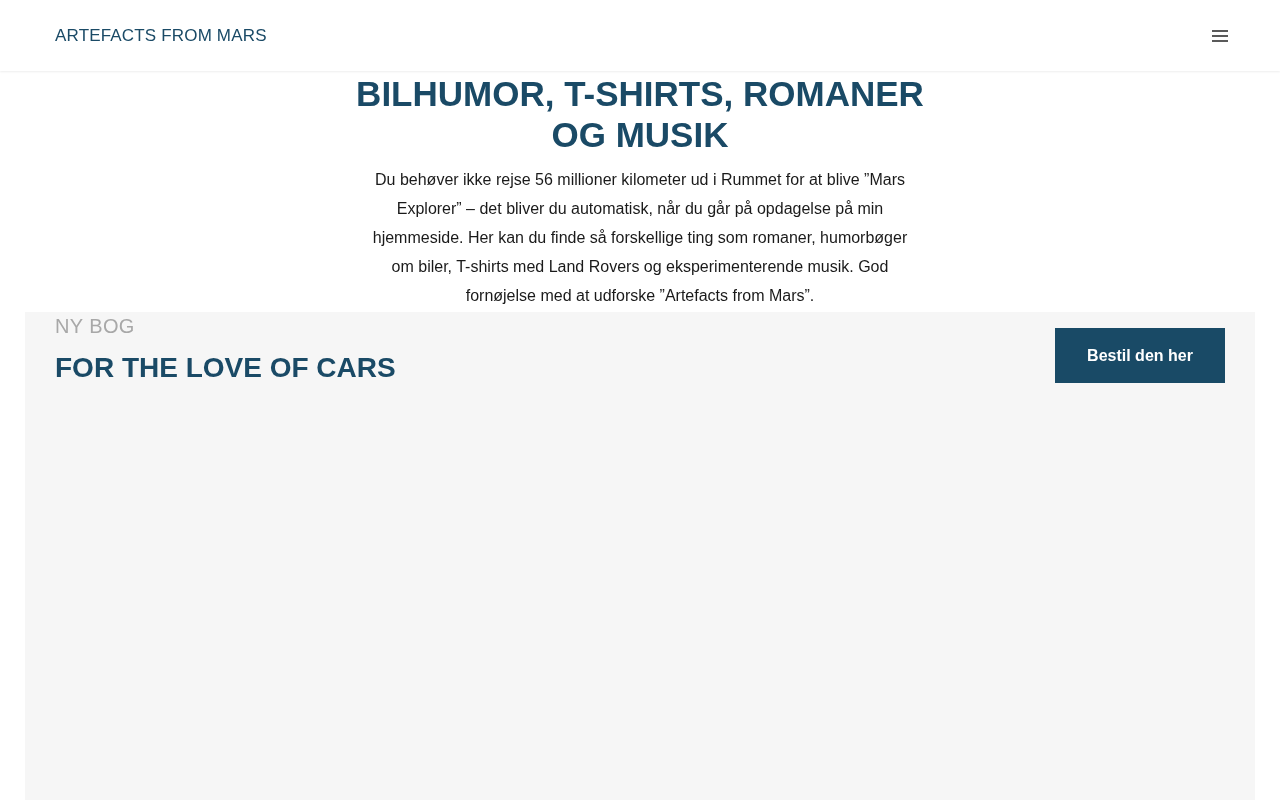 This screenshot has height=800, width=1280. What do you see at coordinates (95, 326) in the screenshot?
I see `section-label: NY BOG` at bounding box center [95, 326].